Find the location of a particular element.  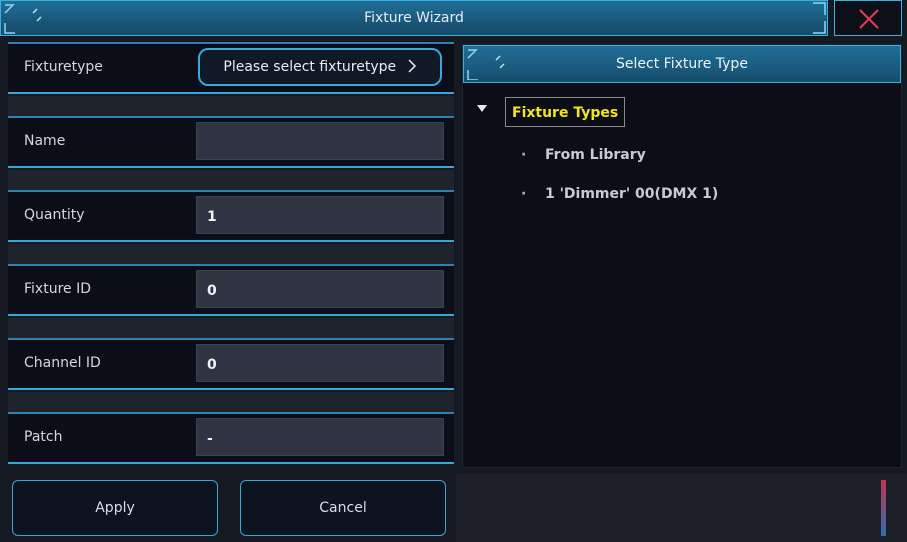

name-label: Name is located at coordinates (45, 141).